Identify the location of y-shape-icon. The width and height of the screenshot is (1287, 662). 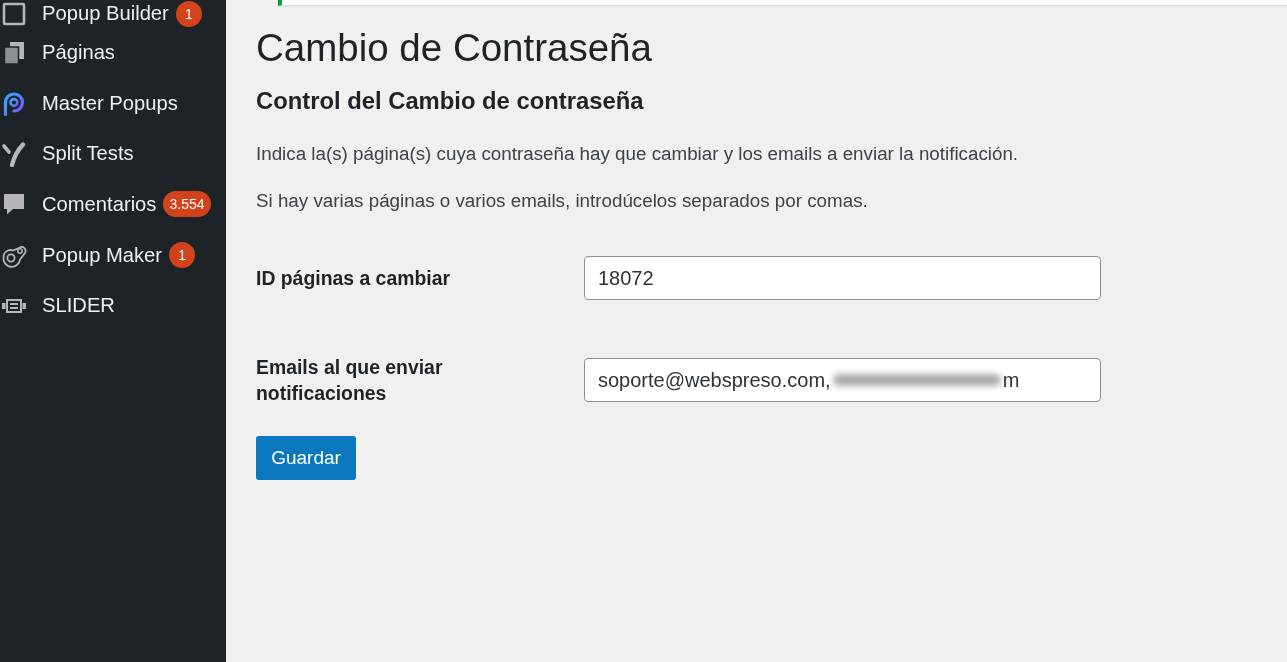
(14, 153).